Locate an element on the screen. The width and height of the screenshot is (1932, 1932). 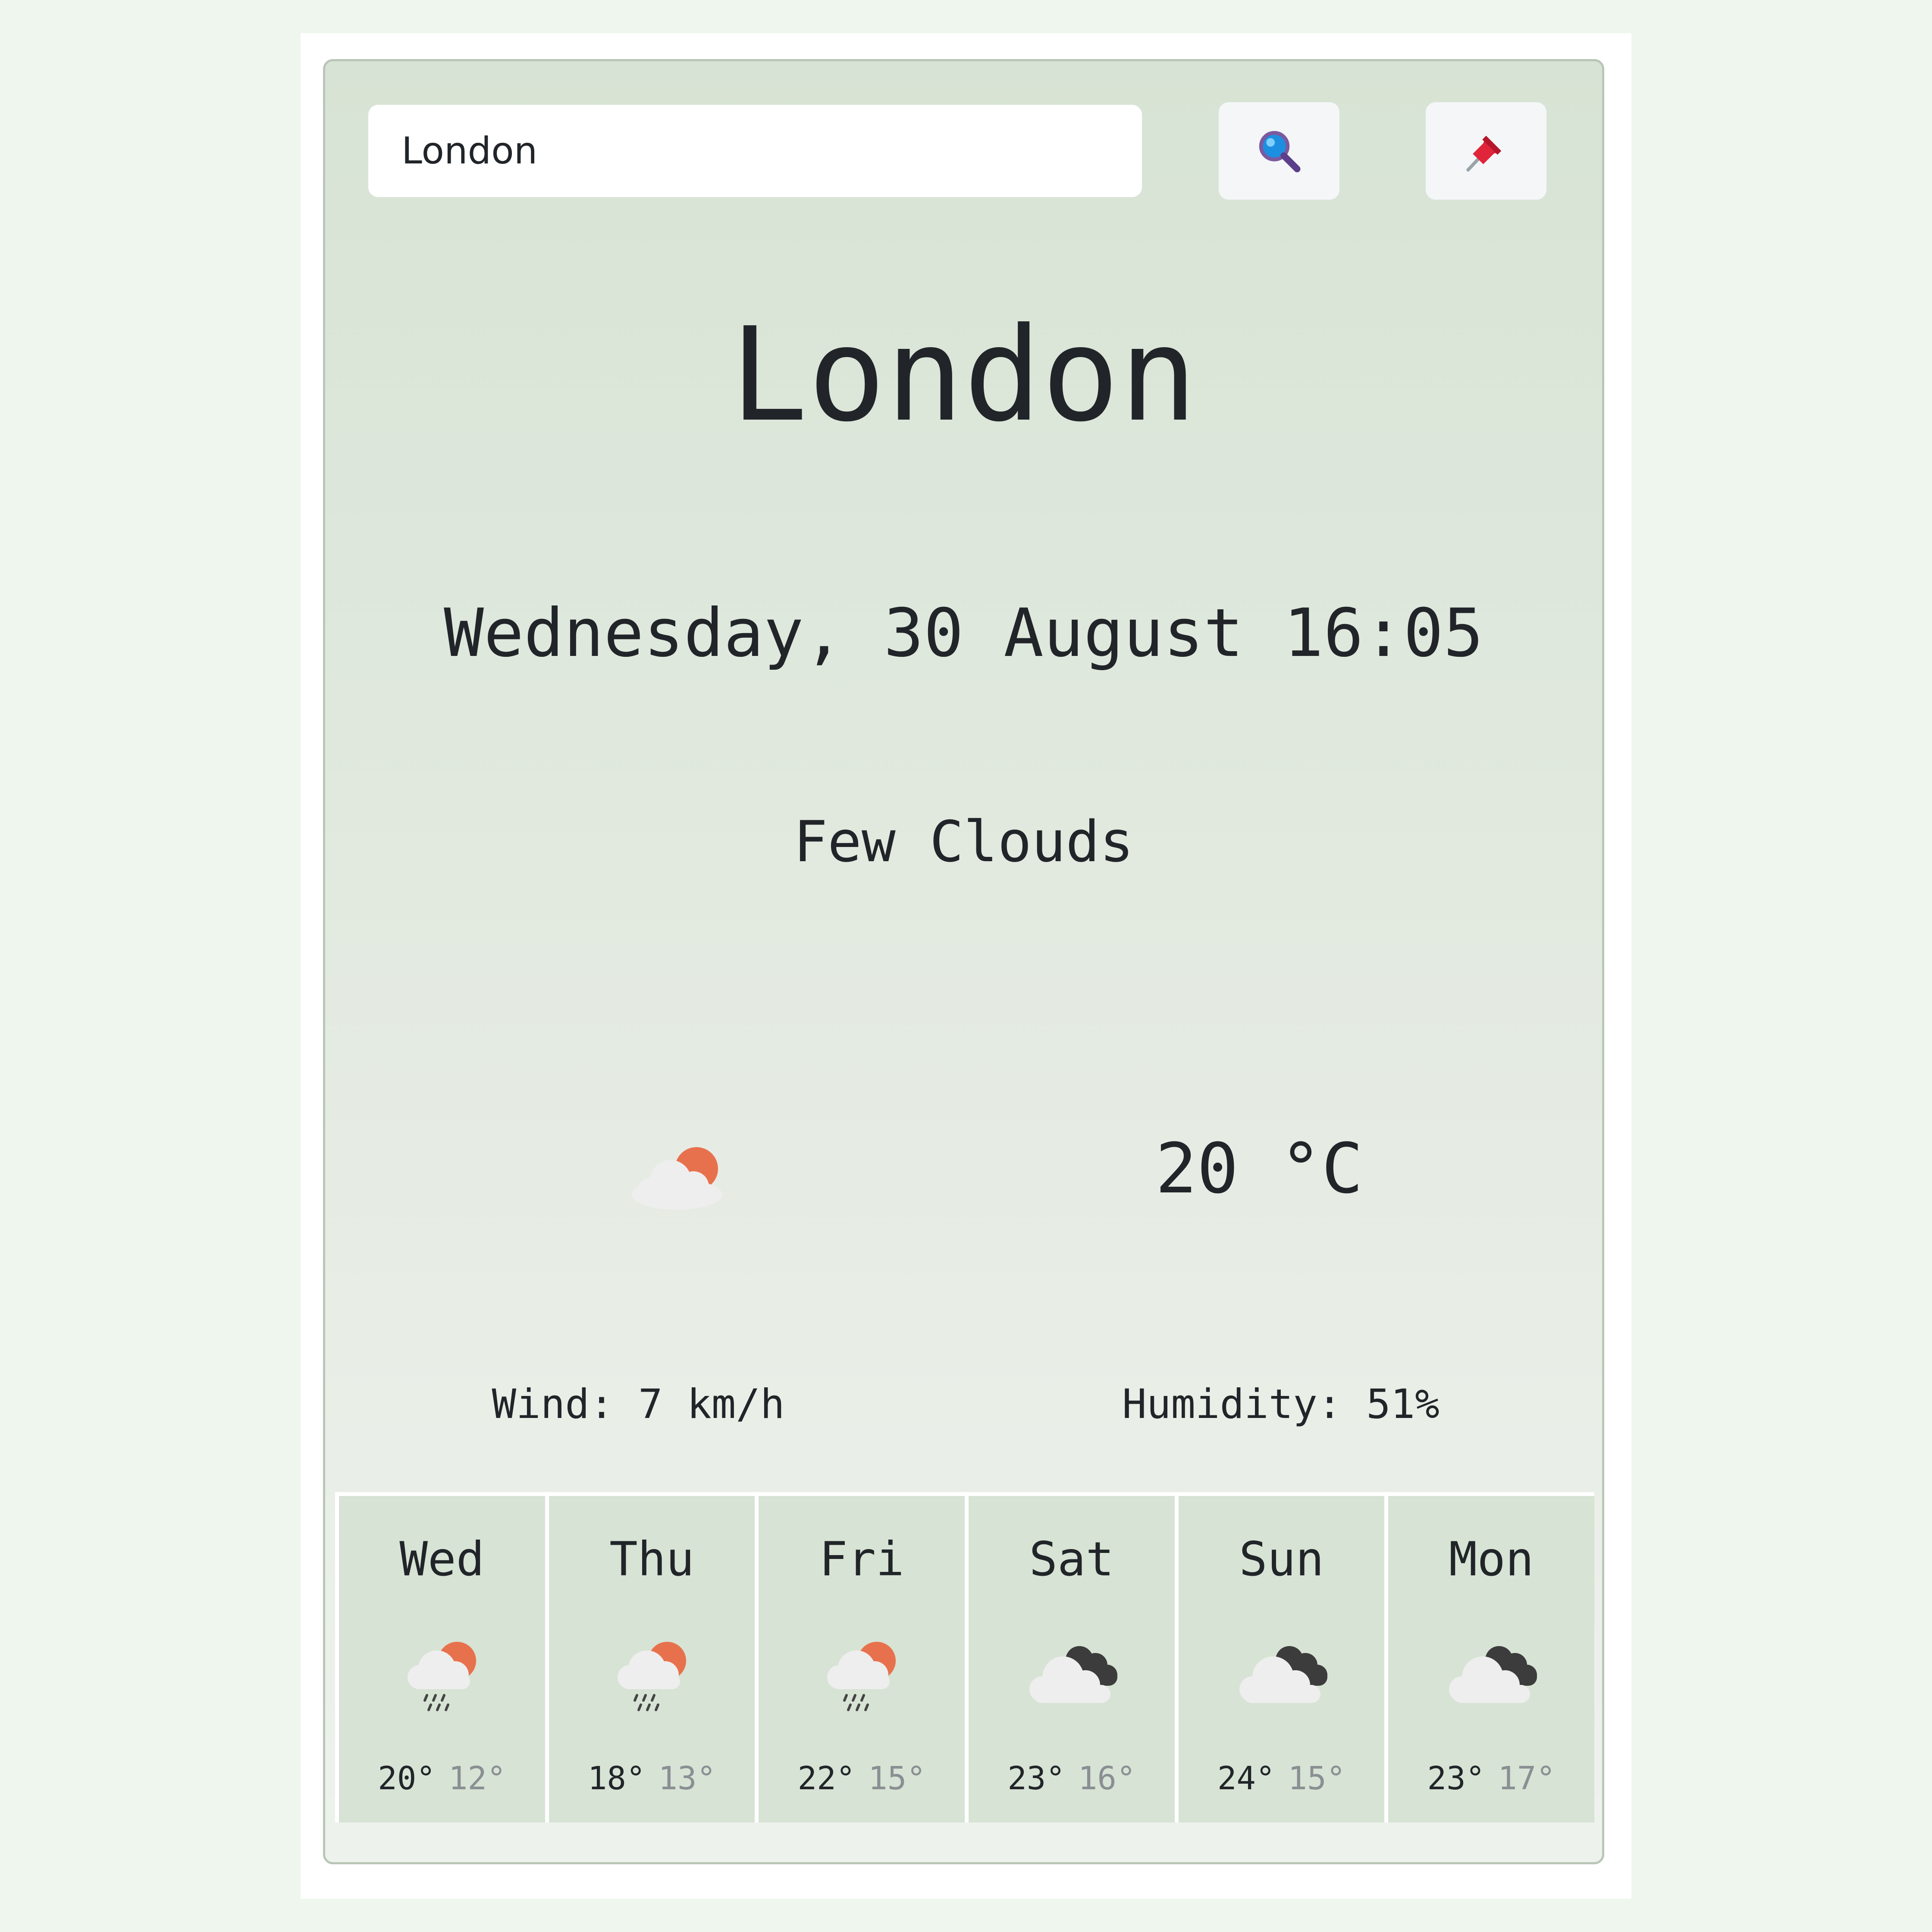
forecast-low: 16° is located at coordinates (1107, 1779).